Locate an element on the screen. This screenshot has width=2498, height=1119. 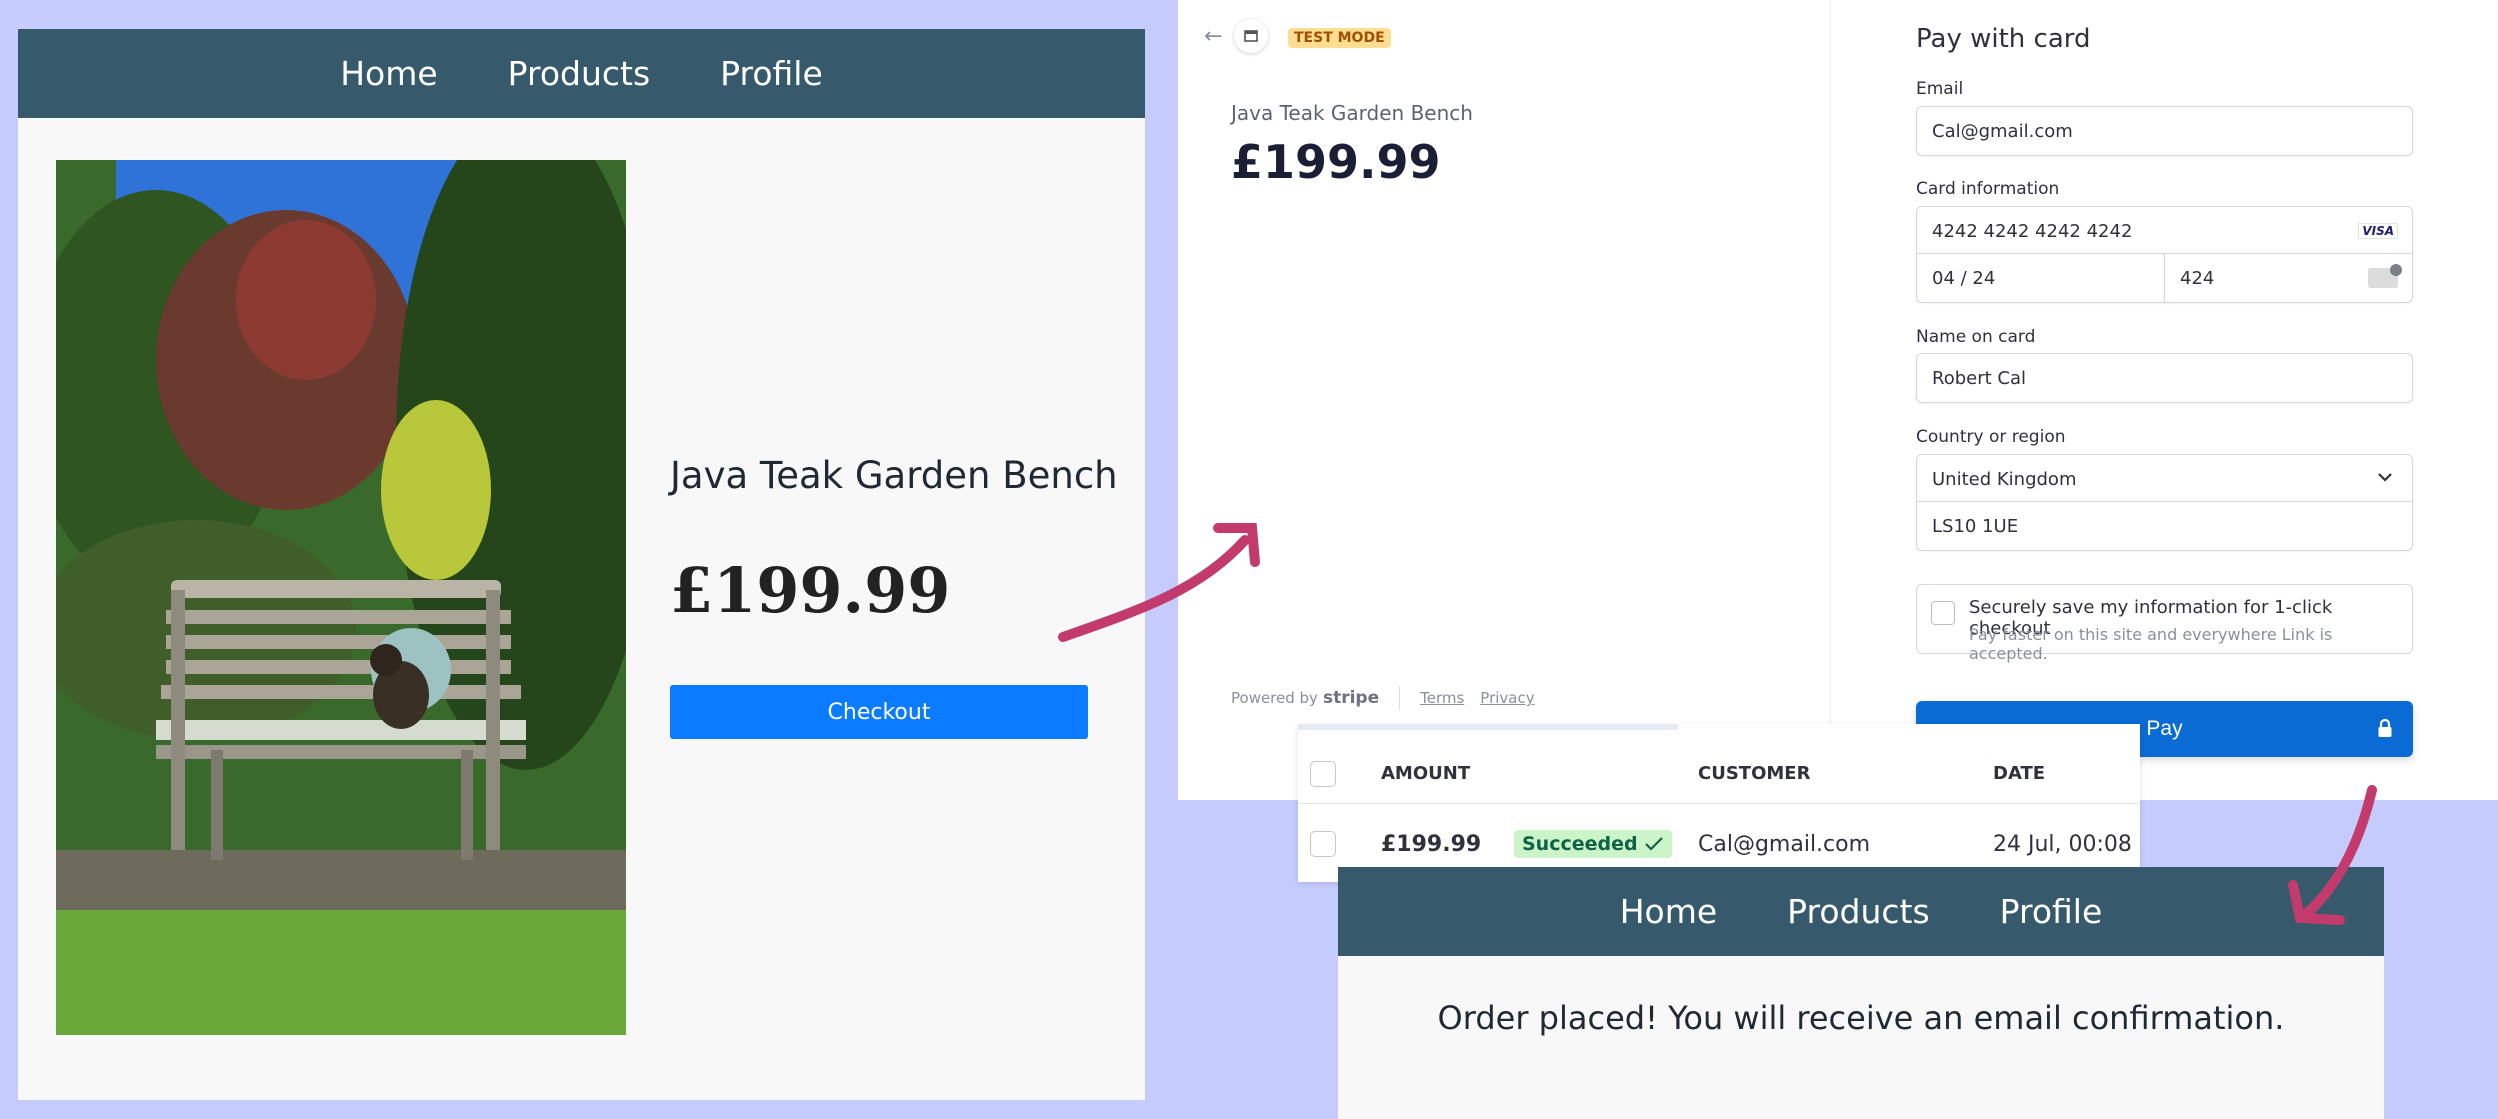
summary-product-name: Java Teak Garden Bench is located at coordinates (1352, 113).